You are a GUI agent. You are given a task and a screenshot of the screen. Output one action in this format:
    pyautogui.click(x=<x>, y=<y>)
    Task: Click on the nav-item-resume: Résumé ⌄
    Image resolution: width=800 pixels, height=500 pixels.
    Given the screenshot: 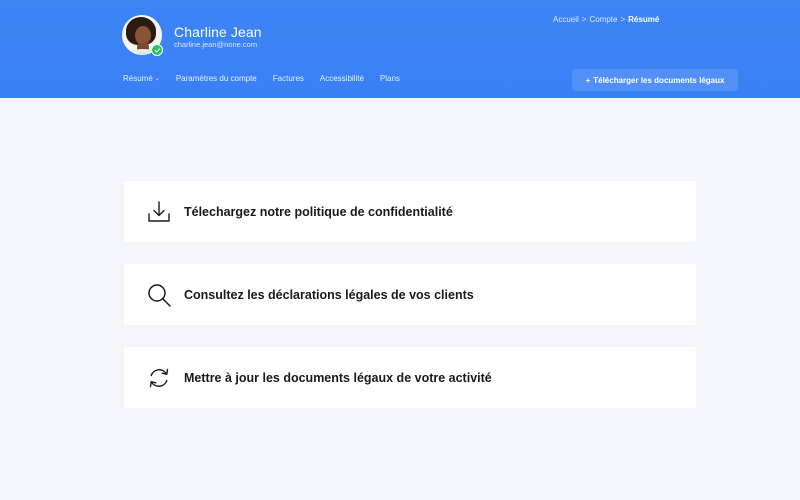 What is the action you would take?
    pyautogui.click(x=141, y=78)
    